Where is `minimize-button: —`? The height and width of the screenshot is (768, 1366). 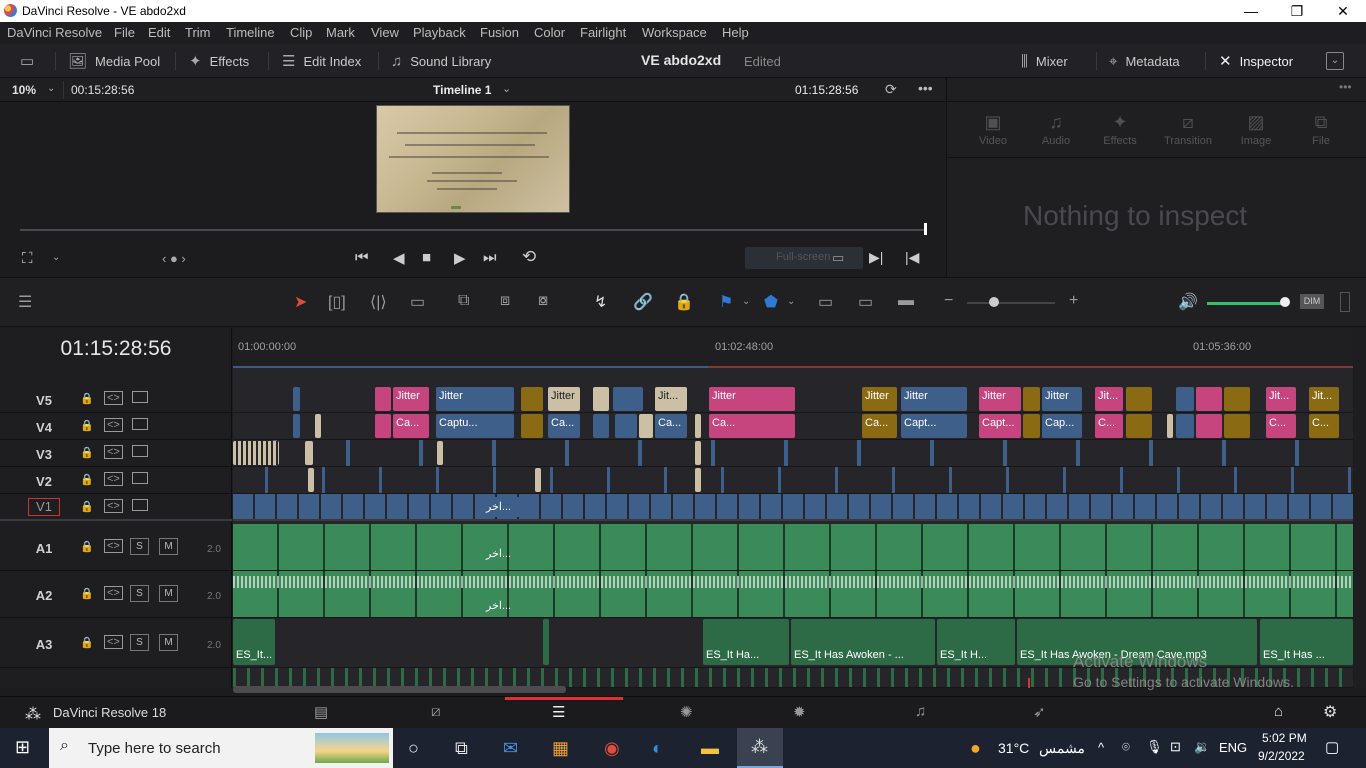
minimize-button: — is located at coordinates (1251, 11).